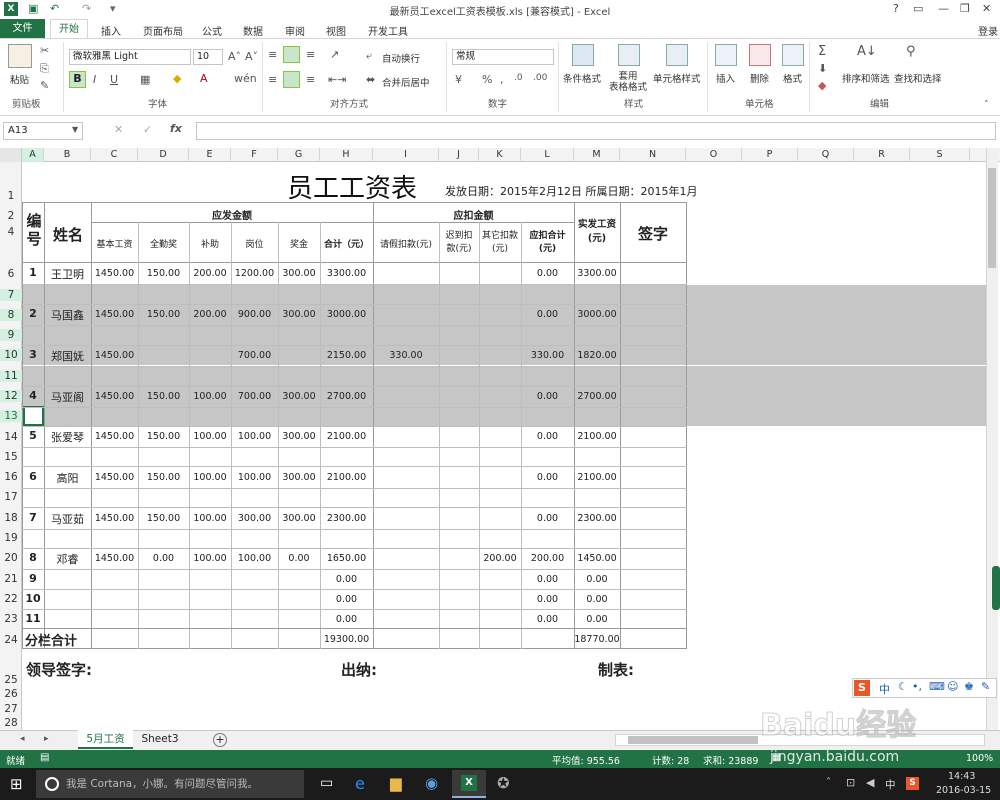  What do you see at coordinates (596, 131) in the screenshot?
I see `formula-input` at bounding box center [596, 131].